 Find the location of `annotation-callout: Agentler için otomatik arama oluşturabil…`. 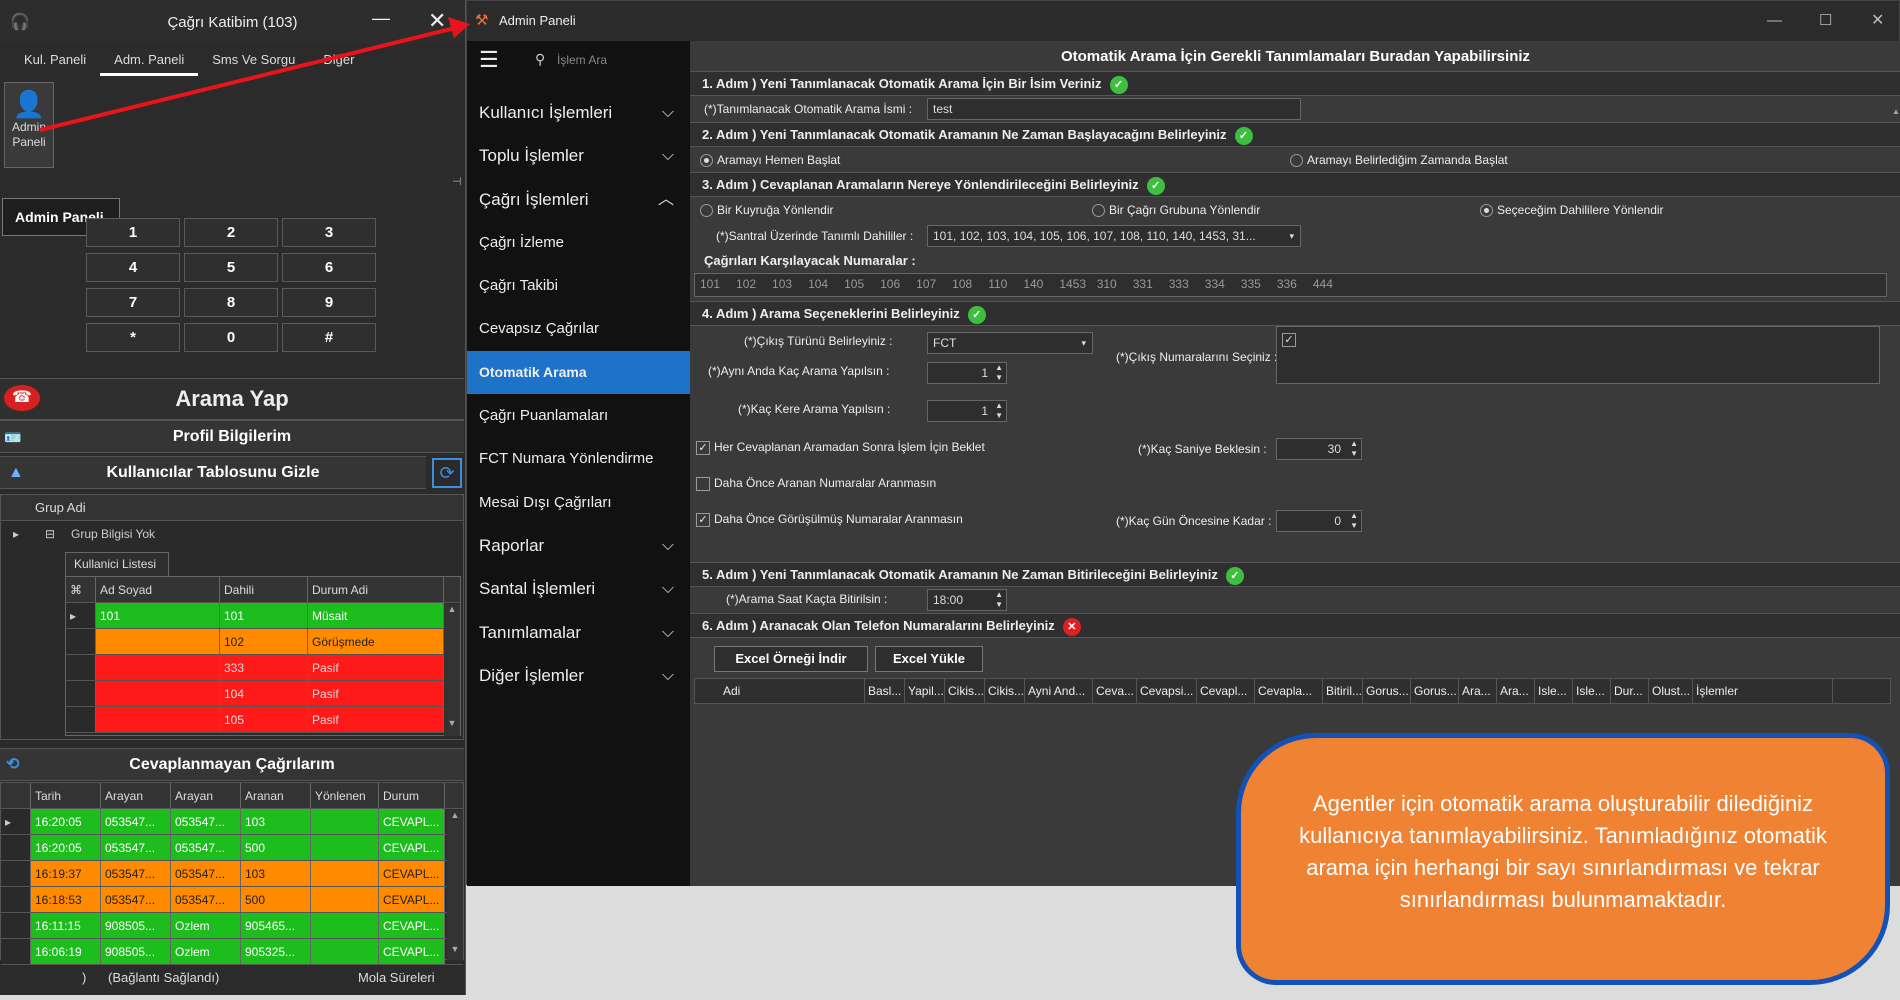

annotation-callout: Agentler için otomatik arama oluşturabil… is located at coordinates (1563, 859).